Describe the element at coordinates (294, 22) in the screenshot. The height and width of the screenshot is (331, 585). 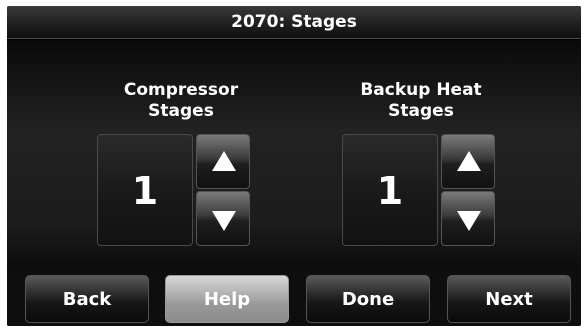
I see `page-title: 2070: Stages` at that location.